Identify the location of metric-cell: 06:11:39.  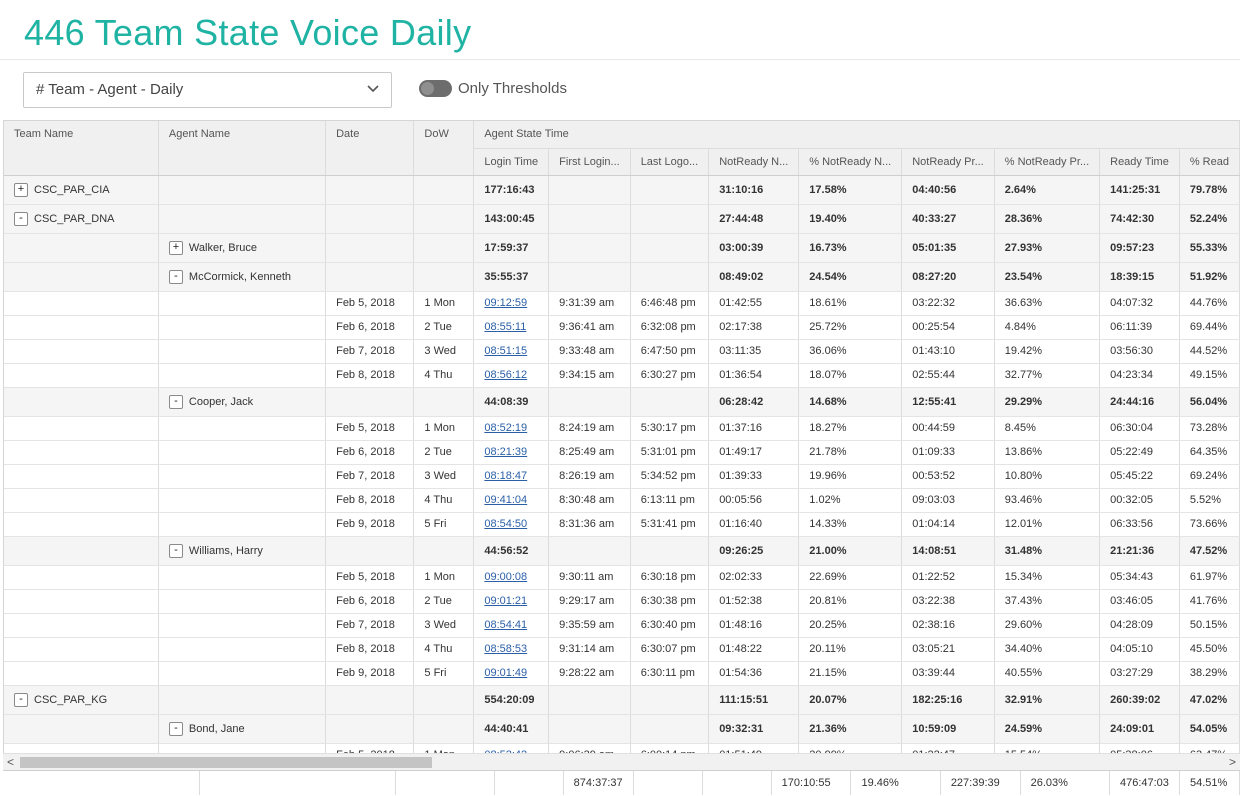
(1139, 327).